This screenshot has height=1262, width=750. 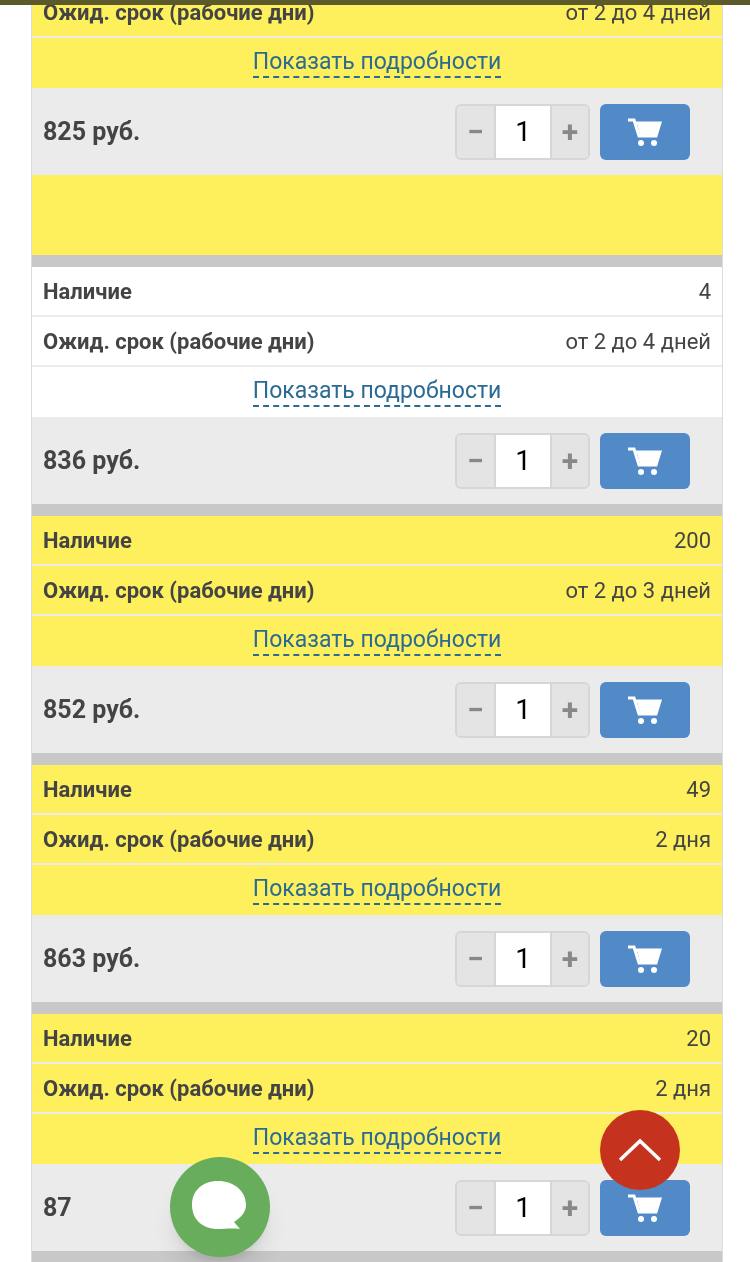 What do you see at coordinates (92, 709) in the screenshot?
I see `price: 852 руб.` at bounding box center [92, 709].